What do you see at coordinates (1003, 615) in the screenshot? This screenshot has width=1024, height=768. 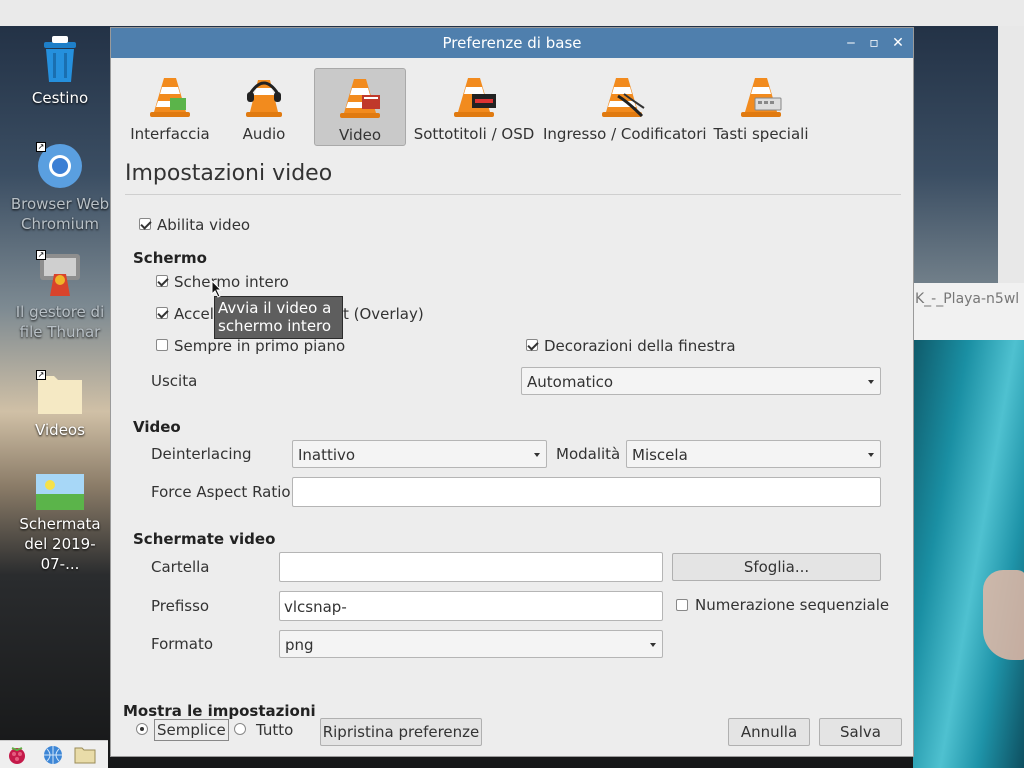 I see `hand-shape` at bounding box center [1003, 615].